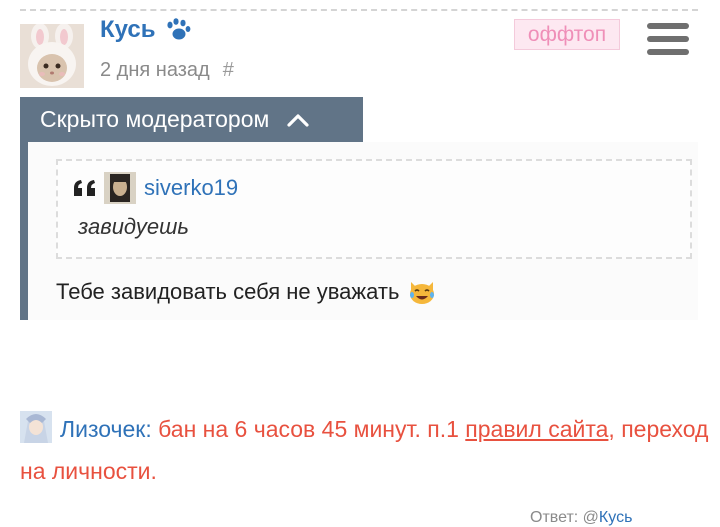 The width and height of the screenshot is (720, 527). I want to click on quote-author: siverko19, so click(191, 188).